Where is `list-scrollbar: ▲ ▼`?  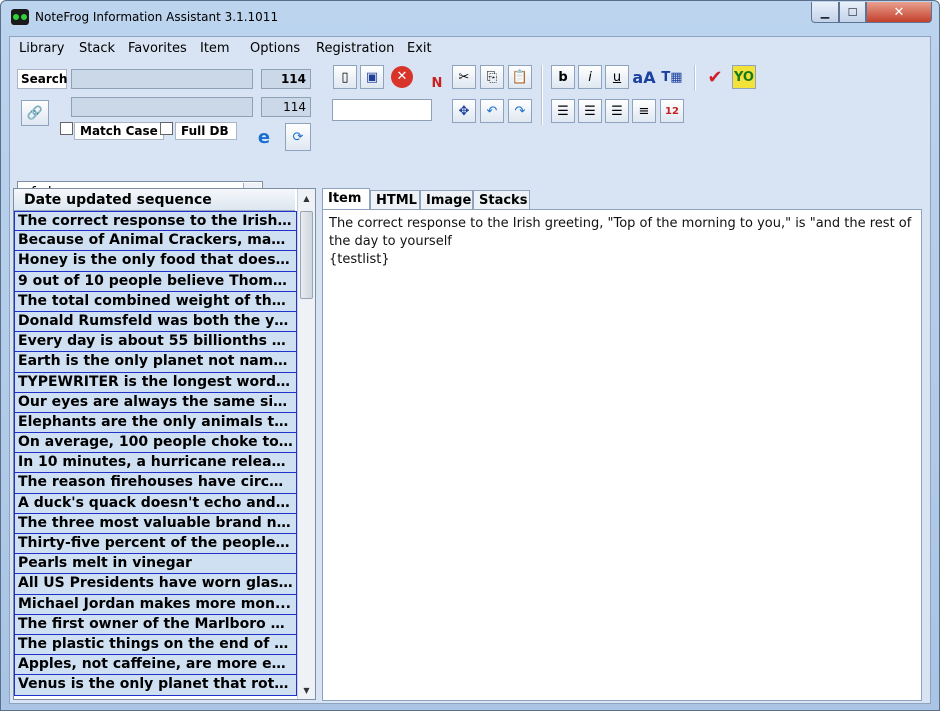
list-scrollbar: ▲ ▼ is located at coordinates (306, 444).